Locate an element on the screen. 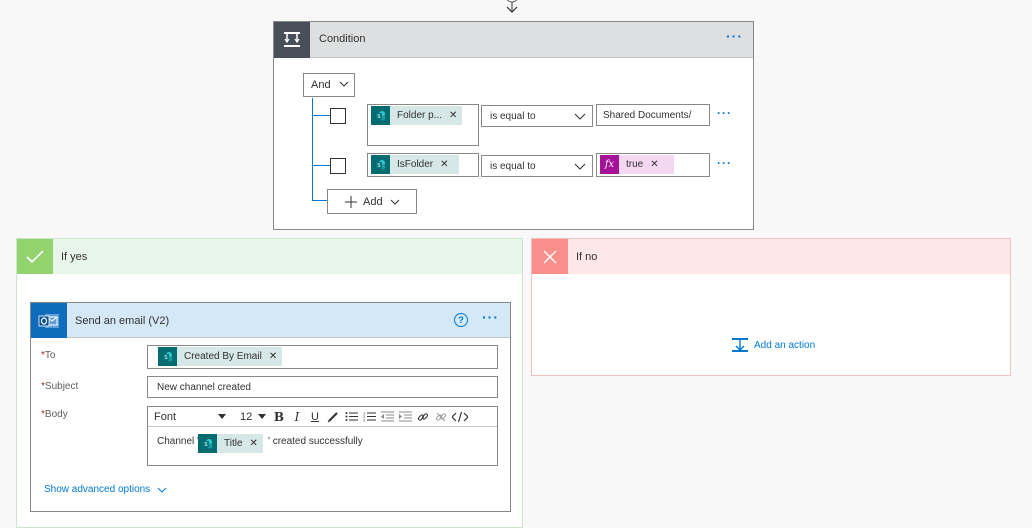  left-operand-field: S Folder p... ✕ is located at coordinates (423, 125).